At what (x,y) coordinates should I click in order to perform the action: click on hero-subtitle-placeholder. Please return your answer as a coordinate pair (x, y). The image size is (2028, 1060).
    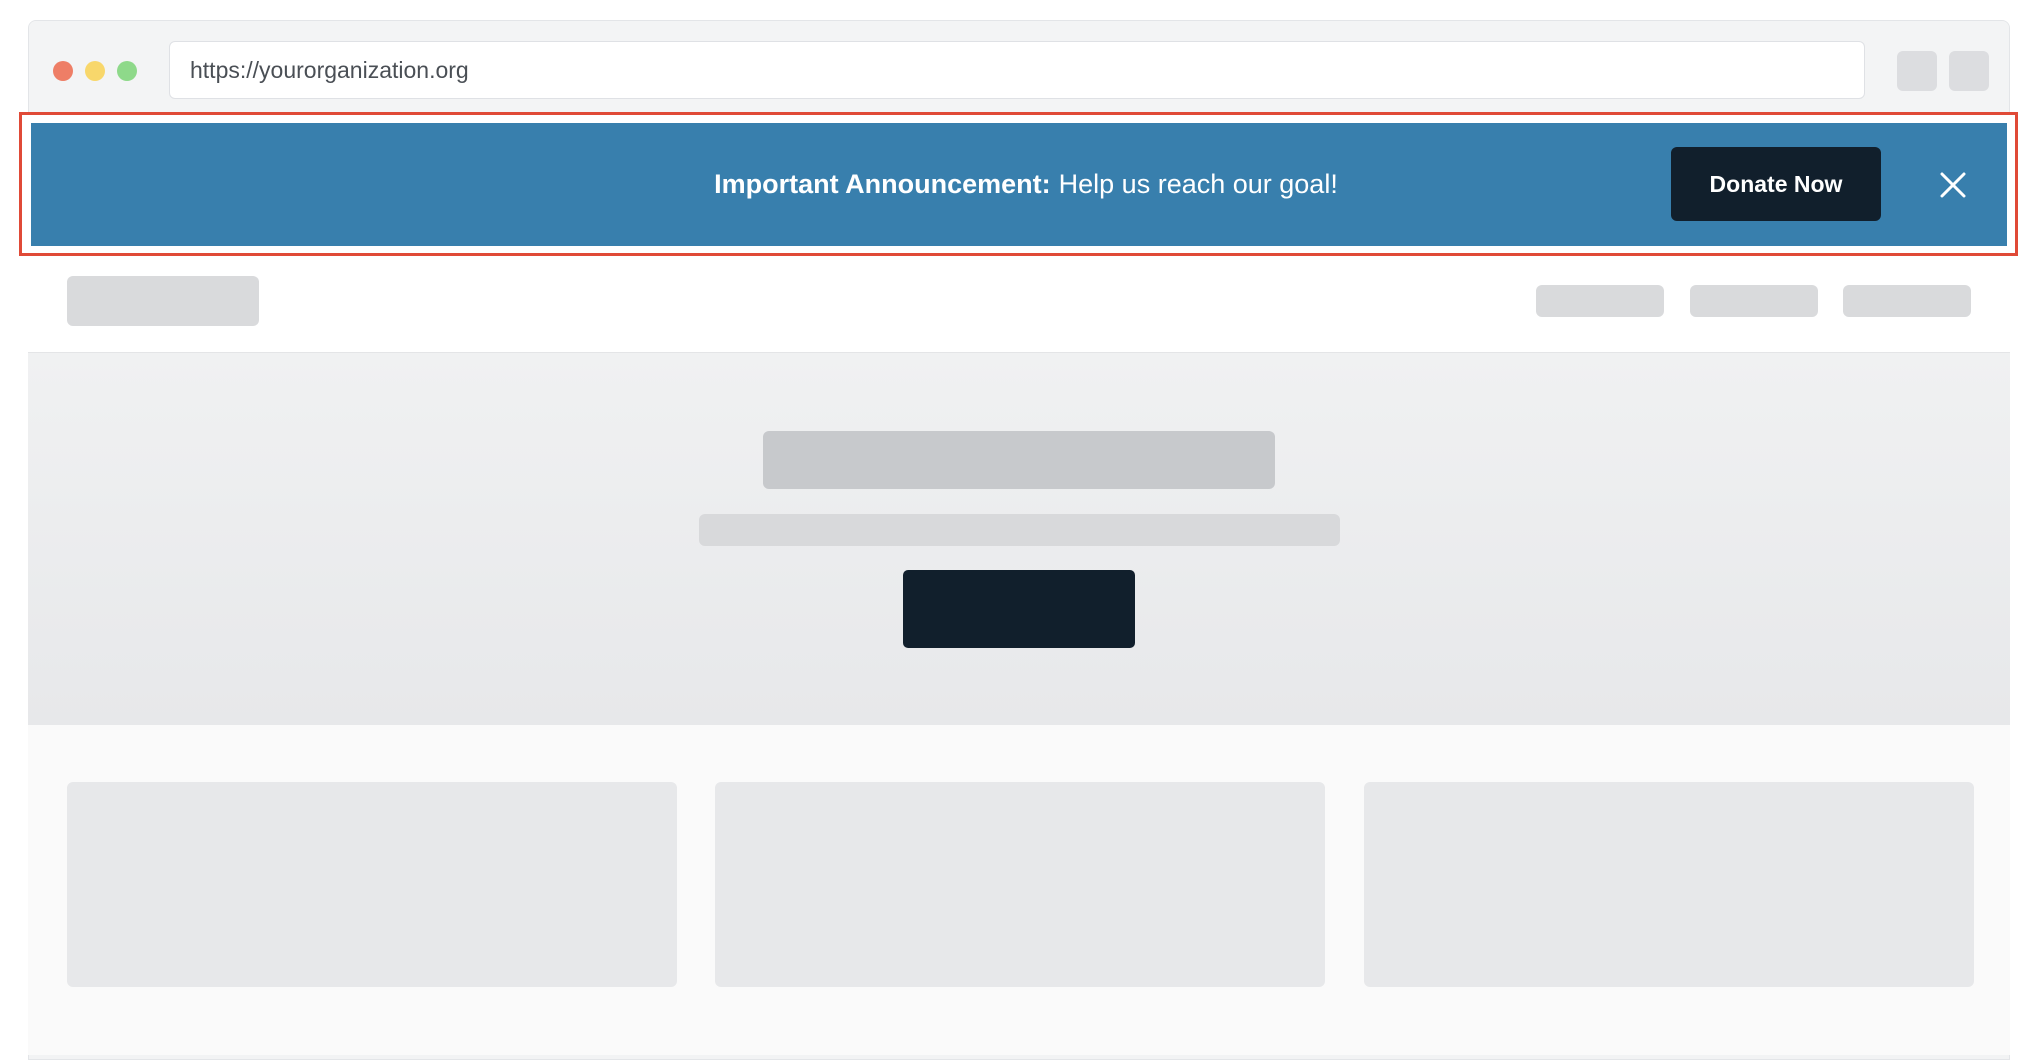
    Looking at the image, I should click on (1019, 530).